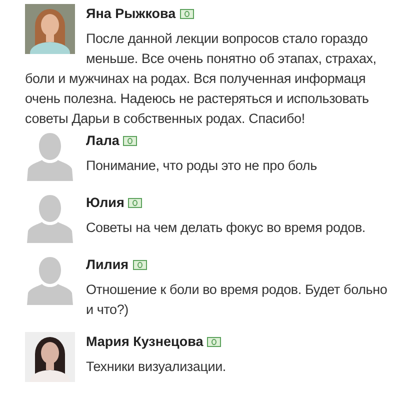 This screenshot has height=400, width=400. Describe the element at coordinates (131, 13) in the screenshot. I see `commenter-name: Яна Рыжкова` at that location.